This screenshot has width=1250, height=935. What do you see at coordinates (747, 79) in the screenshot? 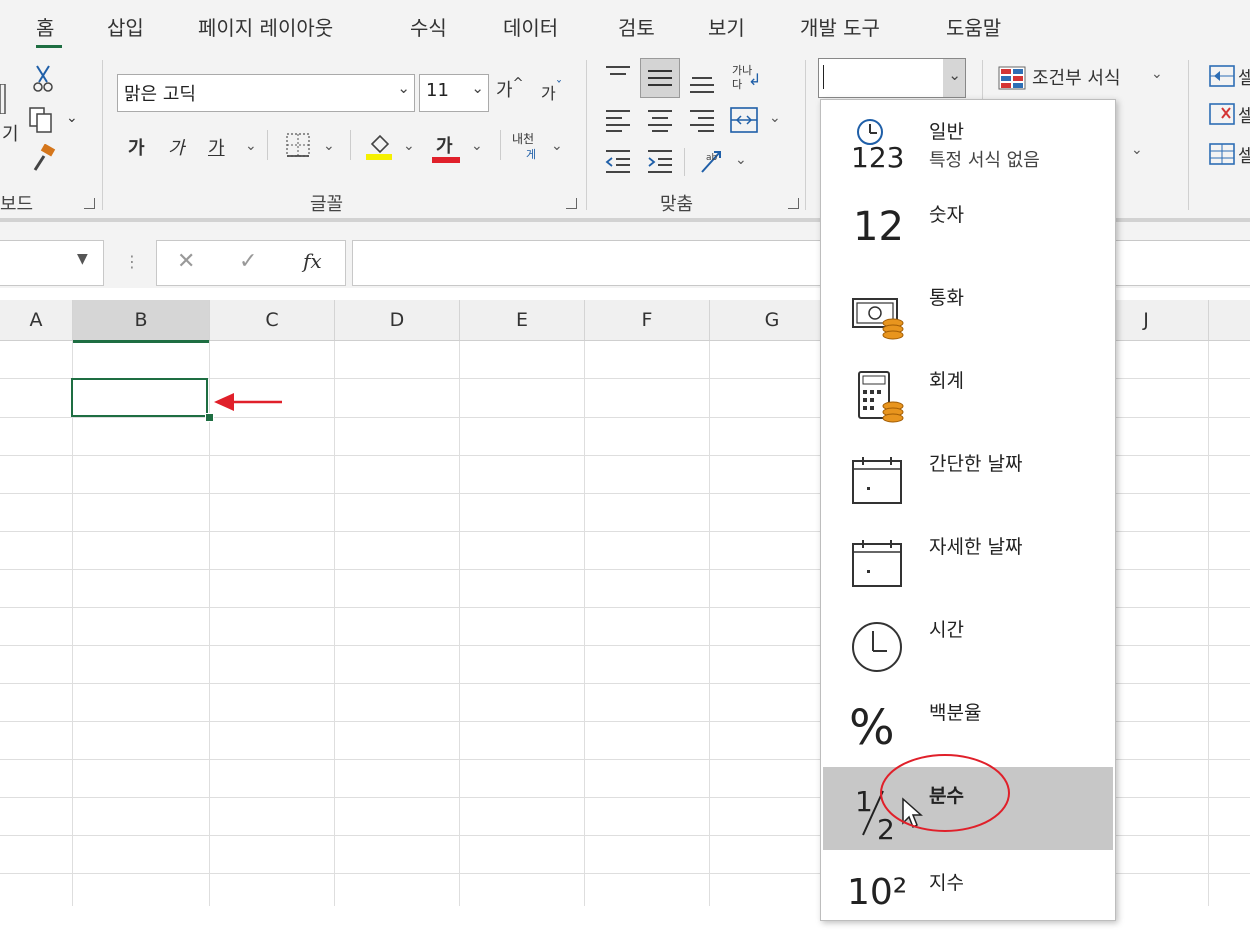
I see `wrap-text-button: 가나 다 ↲` at bounding box center [747, 79].